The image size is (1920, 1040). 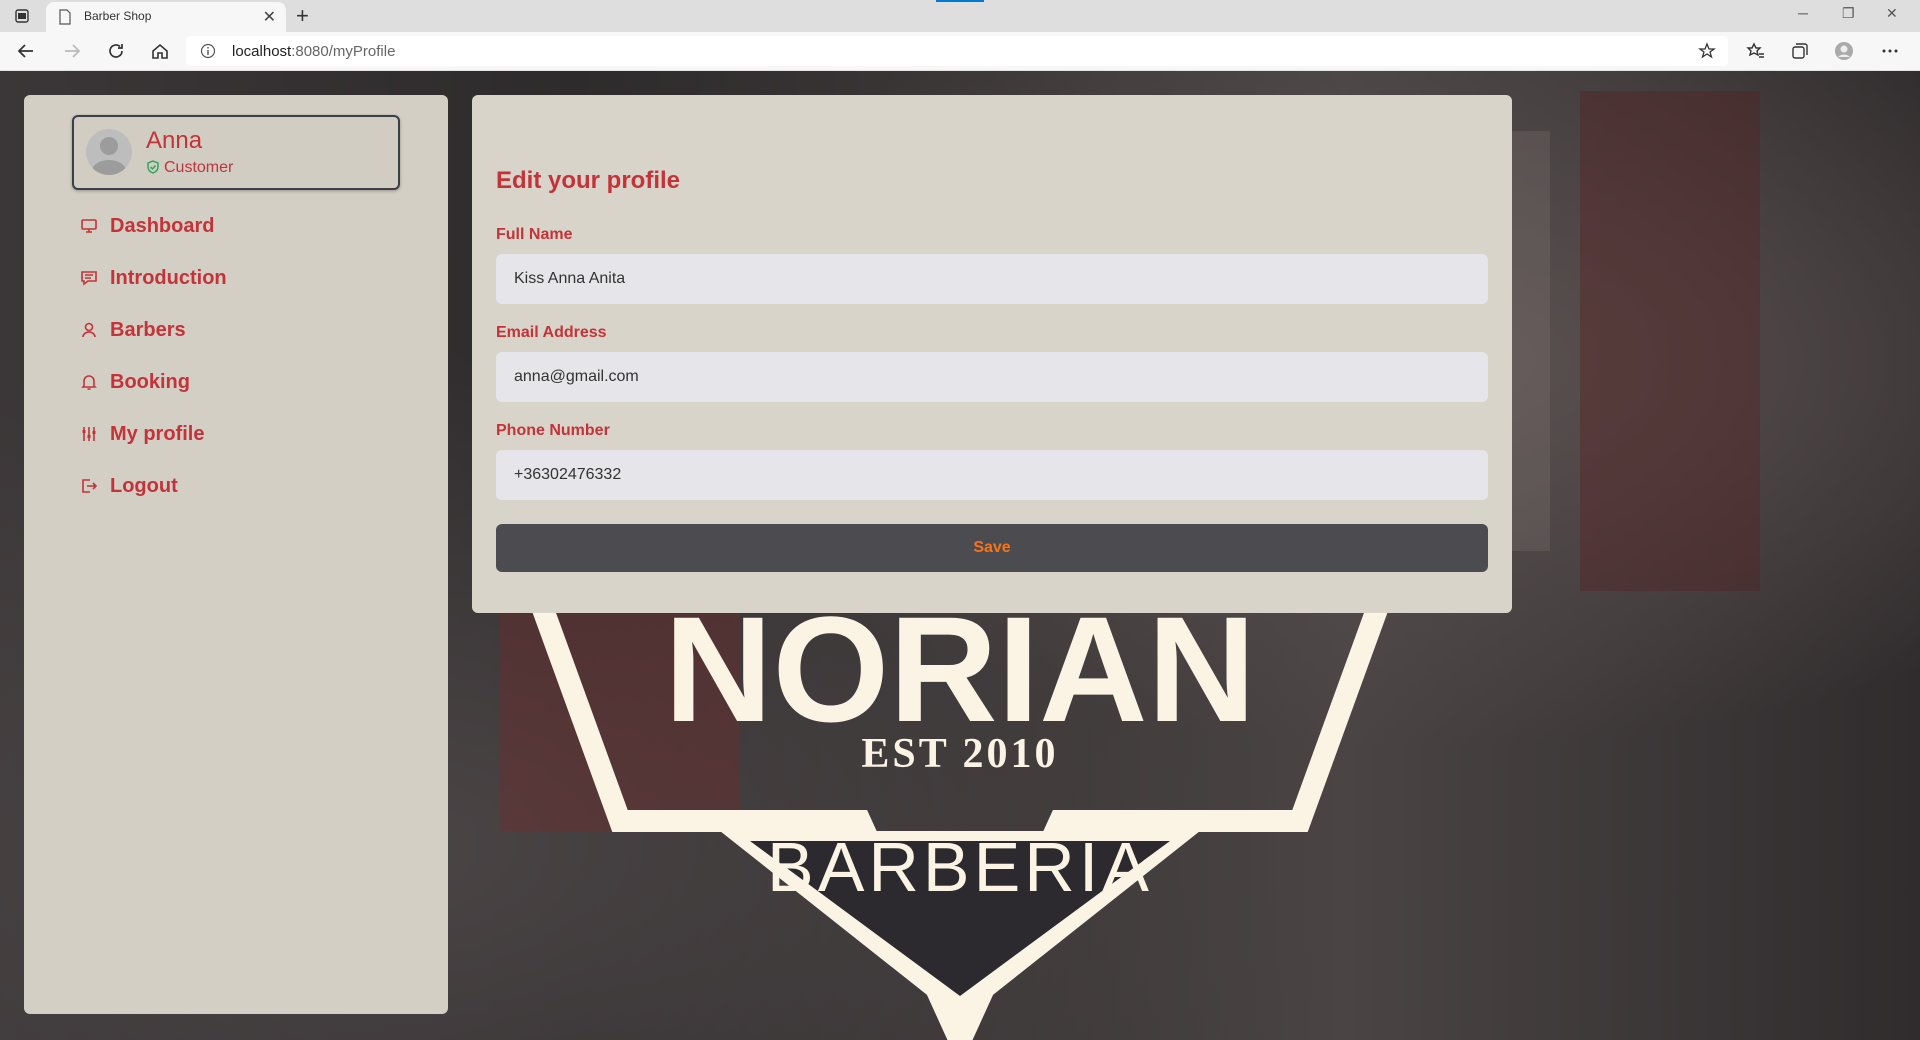 I want to click on address-bar: localhost:8080/myProfile, so click(x=957, y=51).